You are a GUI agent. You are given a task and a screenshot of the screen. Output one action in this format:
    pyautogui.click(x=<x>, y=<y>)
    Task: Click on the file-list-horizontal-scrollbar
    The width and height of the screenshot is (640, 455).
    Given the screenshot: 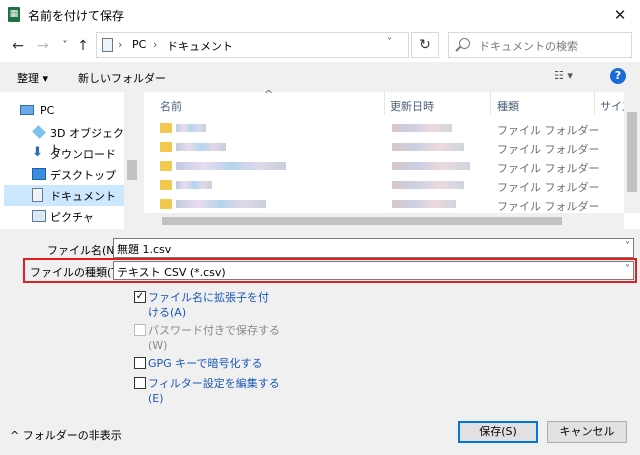 What is the action you would take?
    pyautogui.click(x=384, y=221)
    